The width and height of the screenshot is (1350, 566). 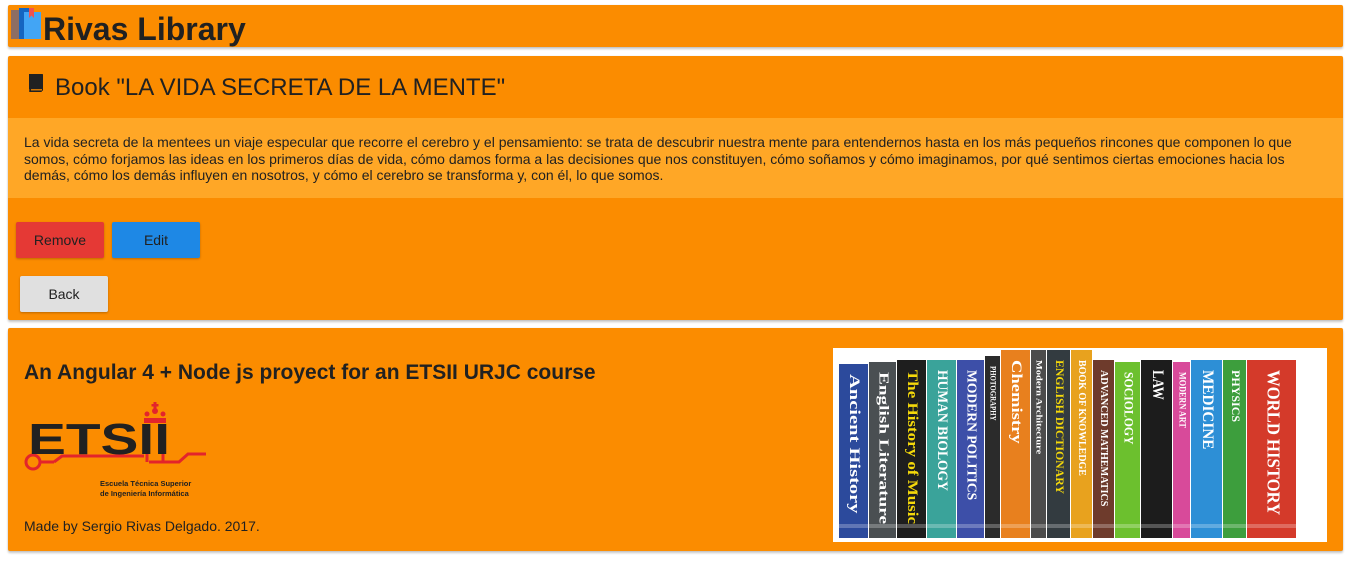 I want to click on book-spine-label: MODERN POLITICS, so click(x=970, y=435).